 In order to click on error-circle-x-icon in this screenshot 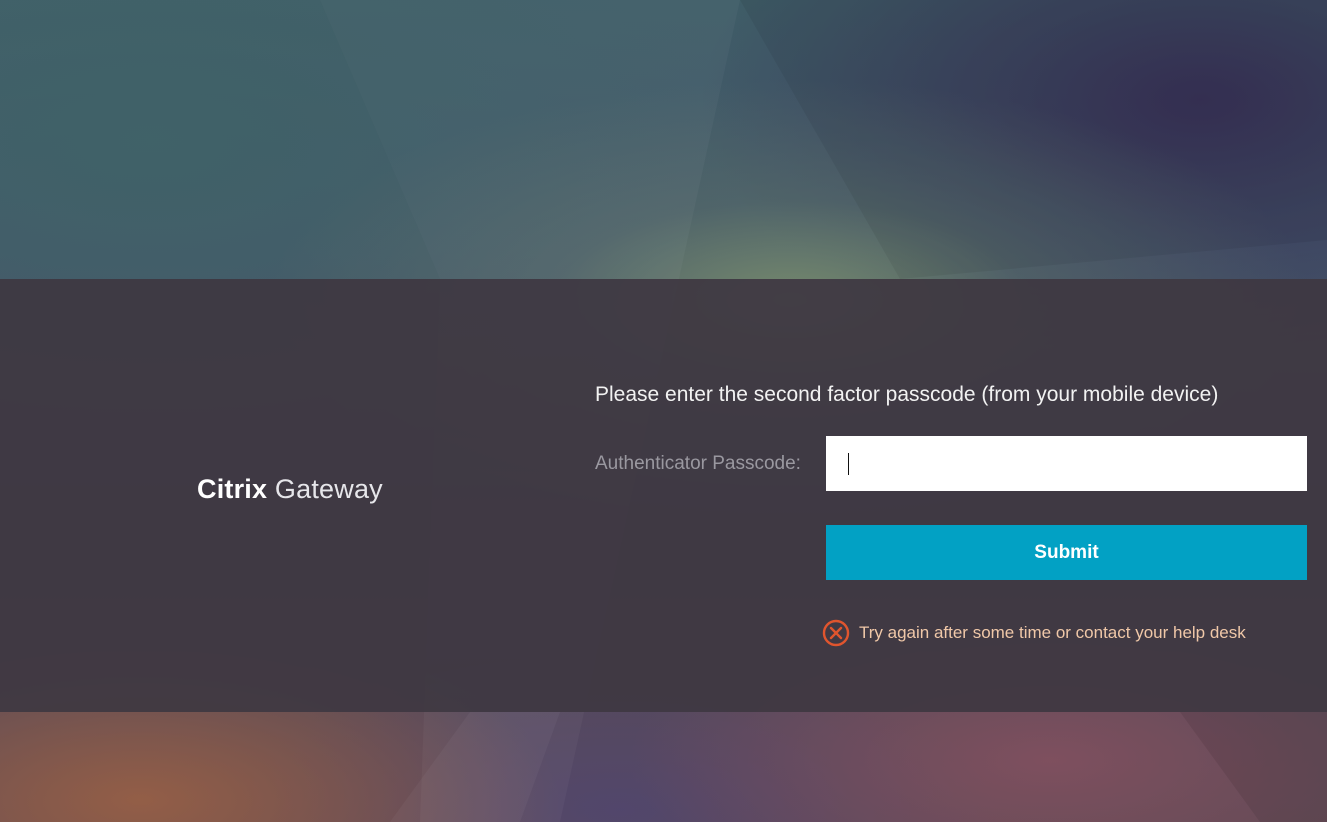, I will do `click(836, 633)`.